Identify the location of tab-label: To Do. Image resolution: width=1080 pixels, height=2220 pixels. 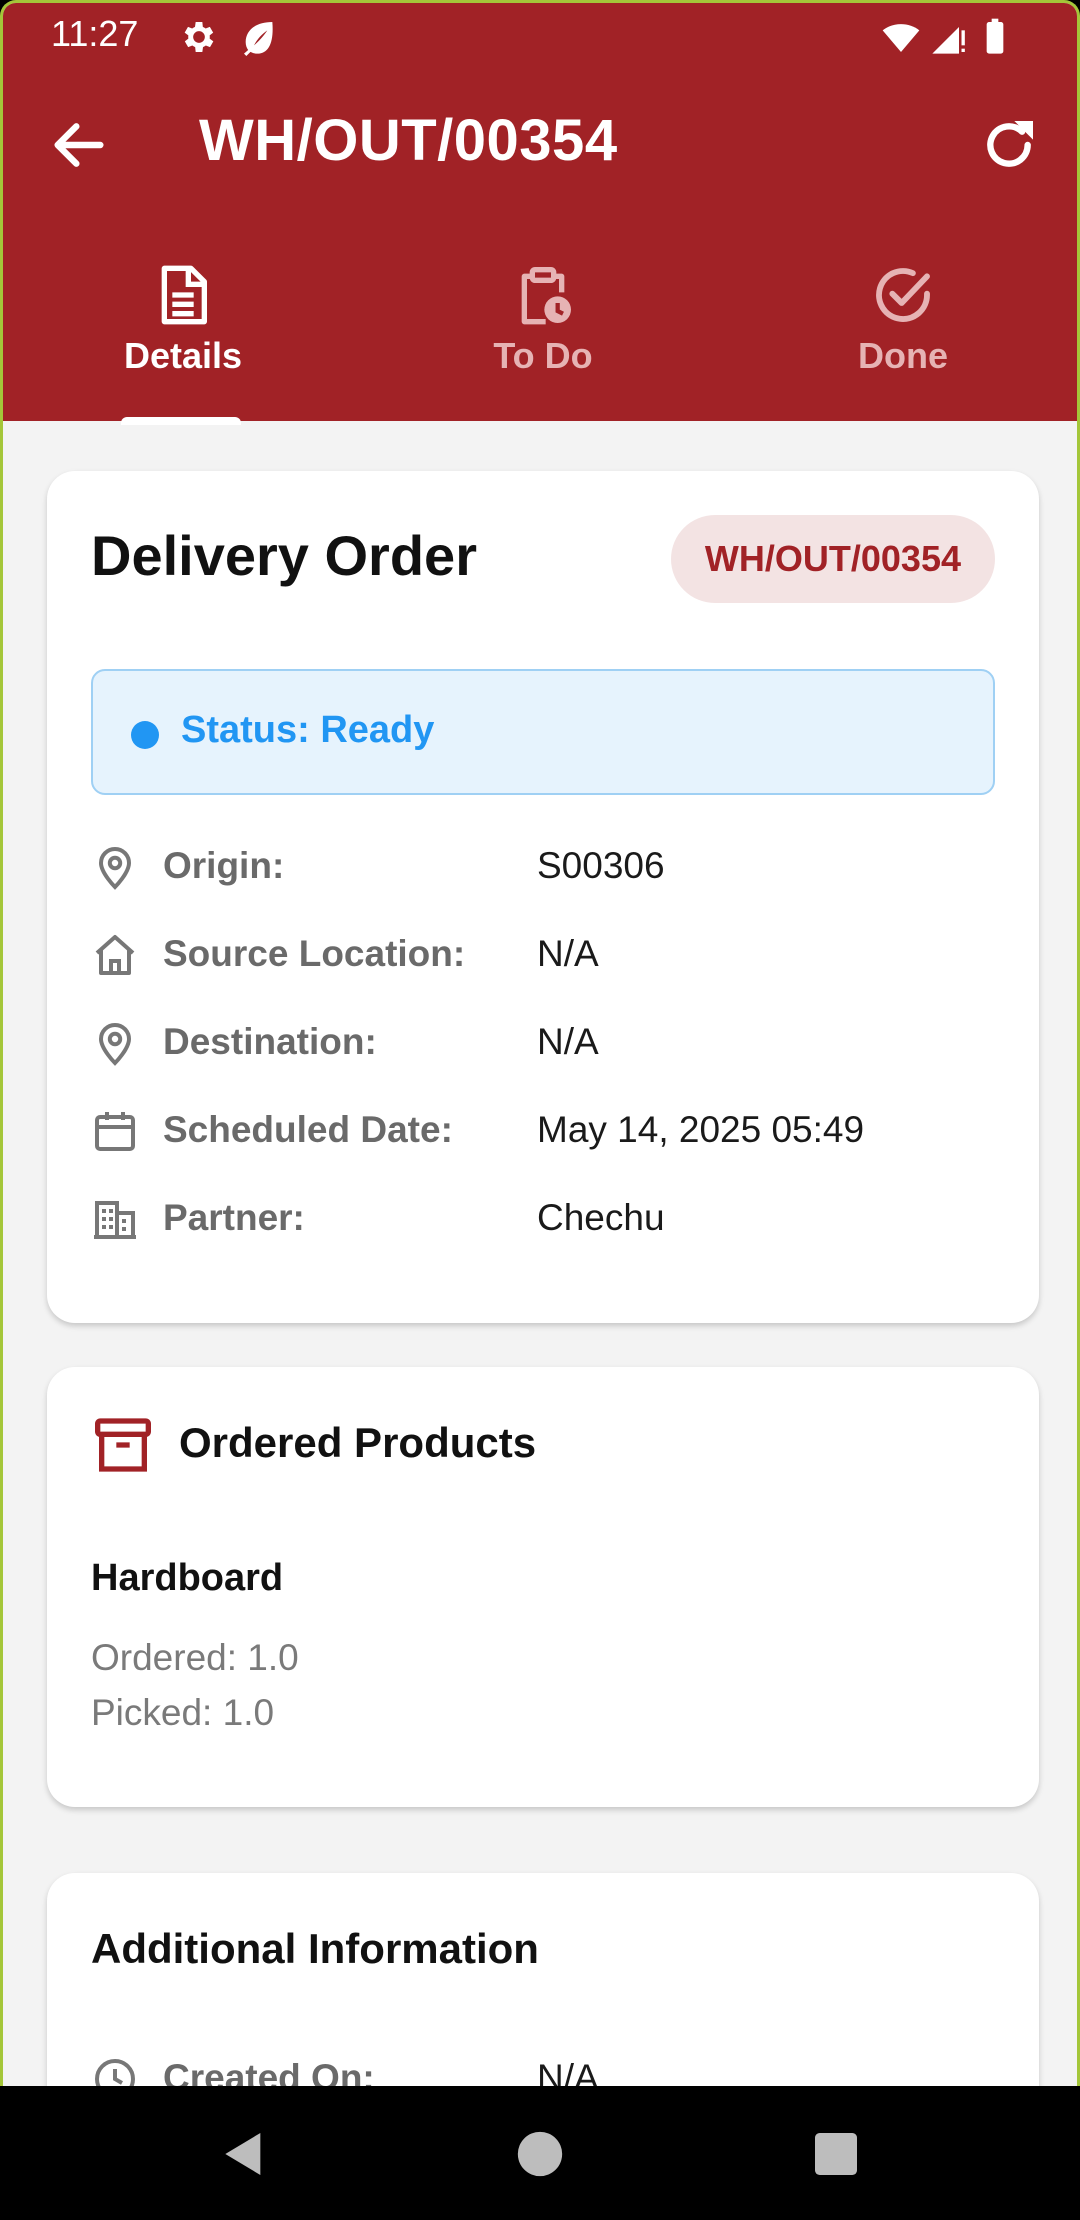
(543, 355).